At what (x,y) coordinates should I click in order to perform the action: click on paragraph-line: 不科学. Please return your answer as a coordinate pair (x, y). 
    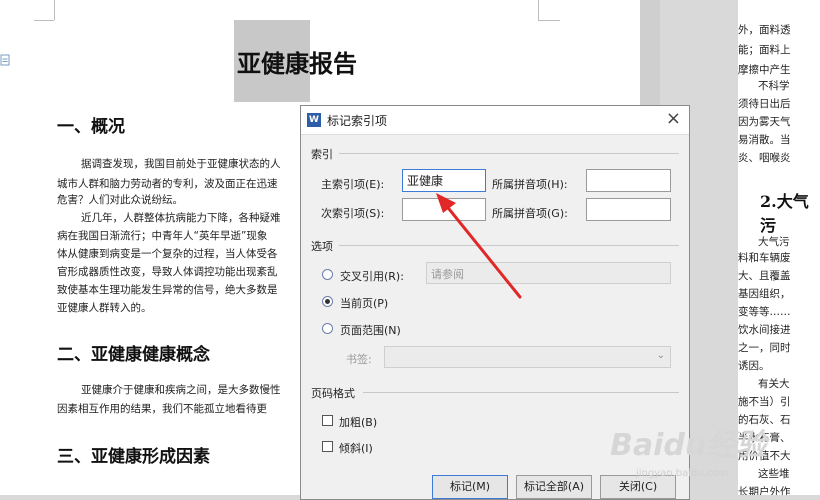
    Looking at the image, I should click on (774, 86).